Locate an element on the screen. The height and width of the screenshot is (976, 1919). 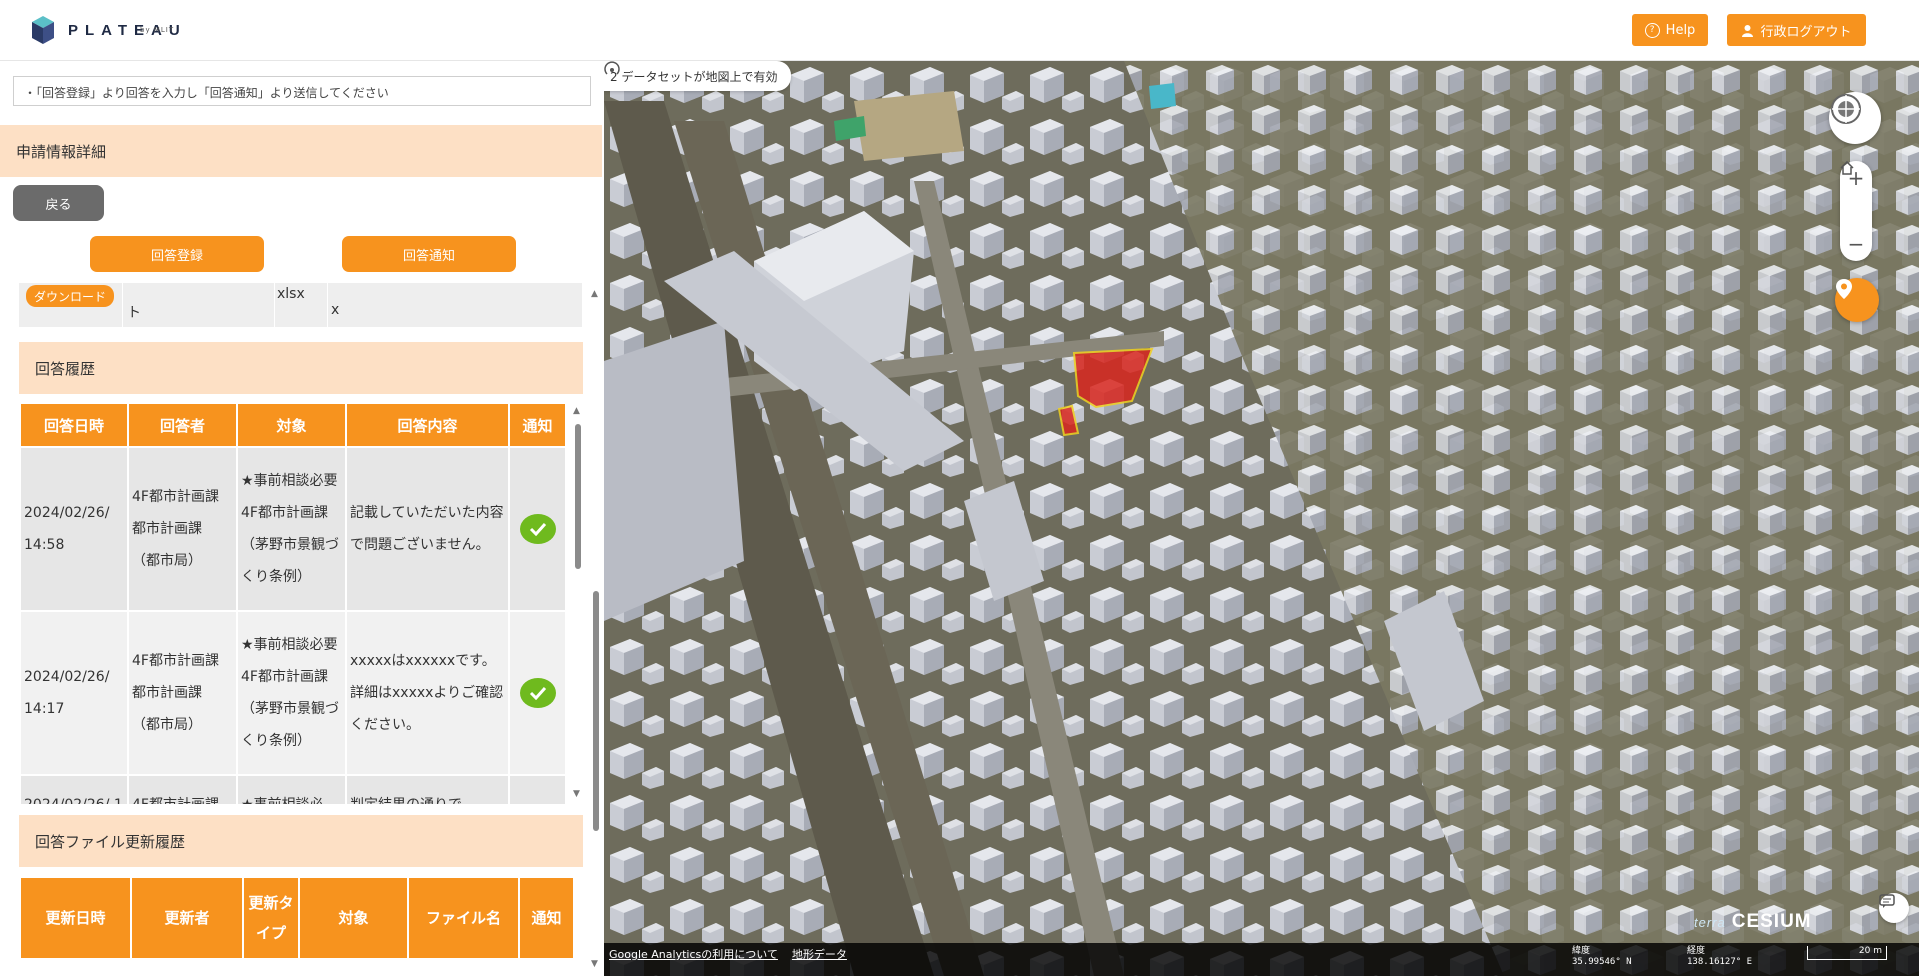
col-header-content: 回答内容 is located at coordinates (427, 426).